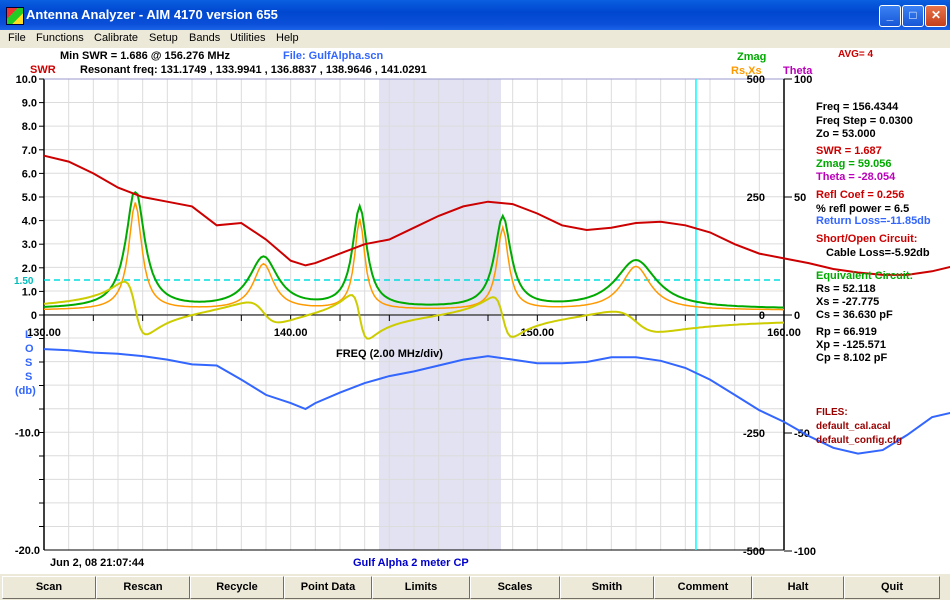  What do you see at coordinates (703, 587) in the screenshot?
I see `comment-button: Comment` at bounding box center [703, 587].